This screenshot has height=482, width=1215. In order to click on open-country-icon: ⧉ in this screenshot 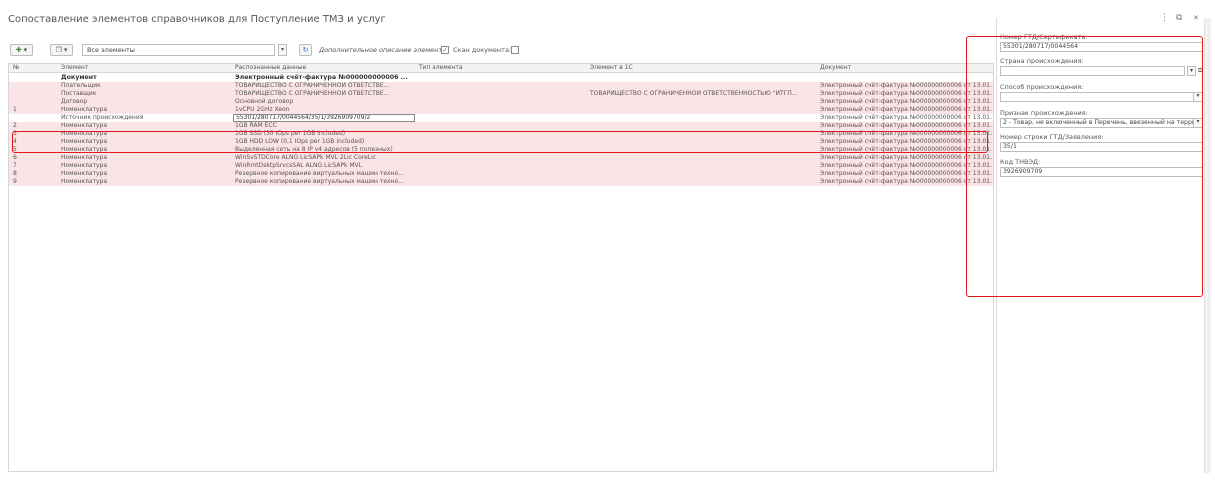, I will do `click(1200, 71)`.